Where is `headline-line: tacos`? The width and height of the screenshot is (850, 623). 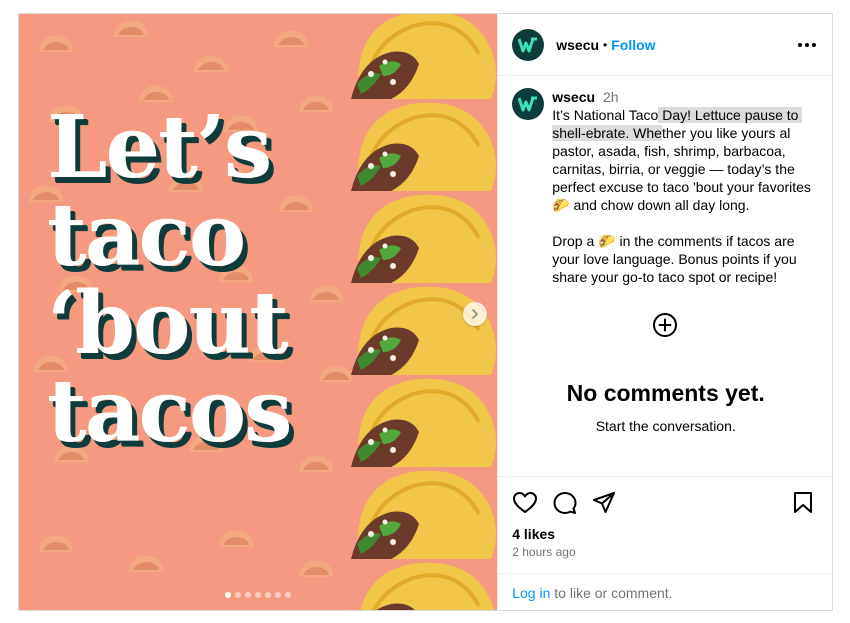
headline-line: tacos is located at coordinates (170, 411).